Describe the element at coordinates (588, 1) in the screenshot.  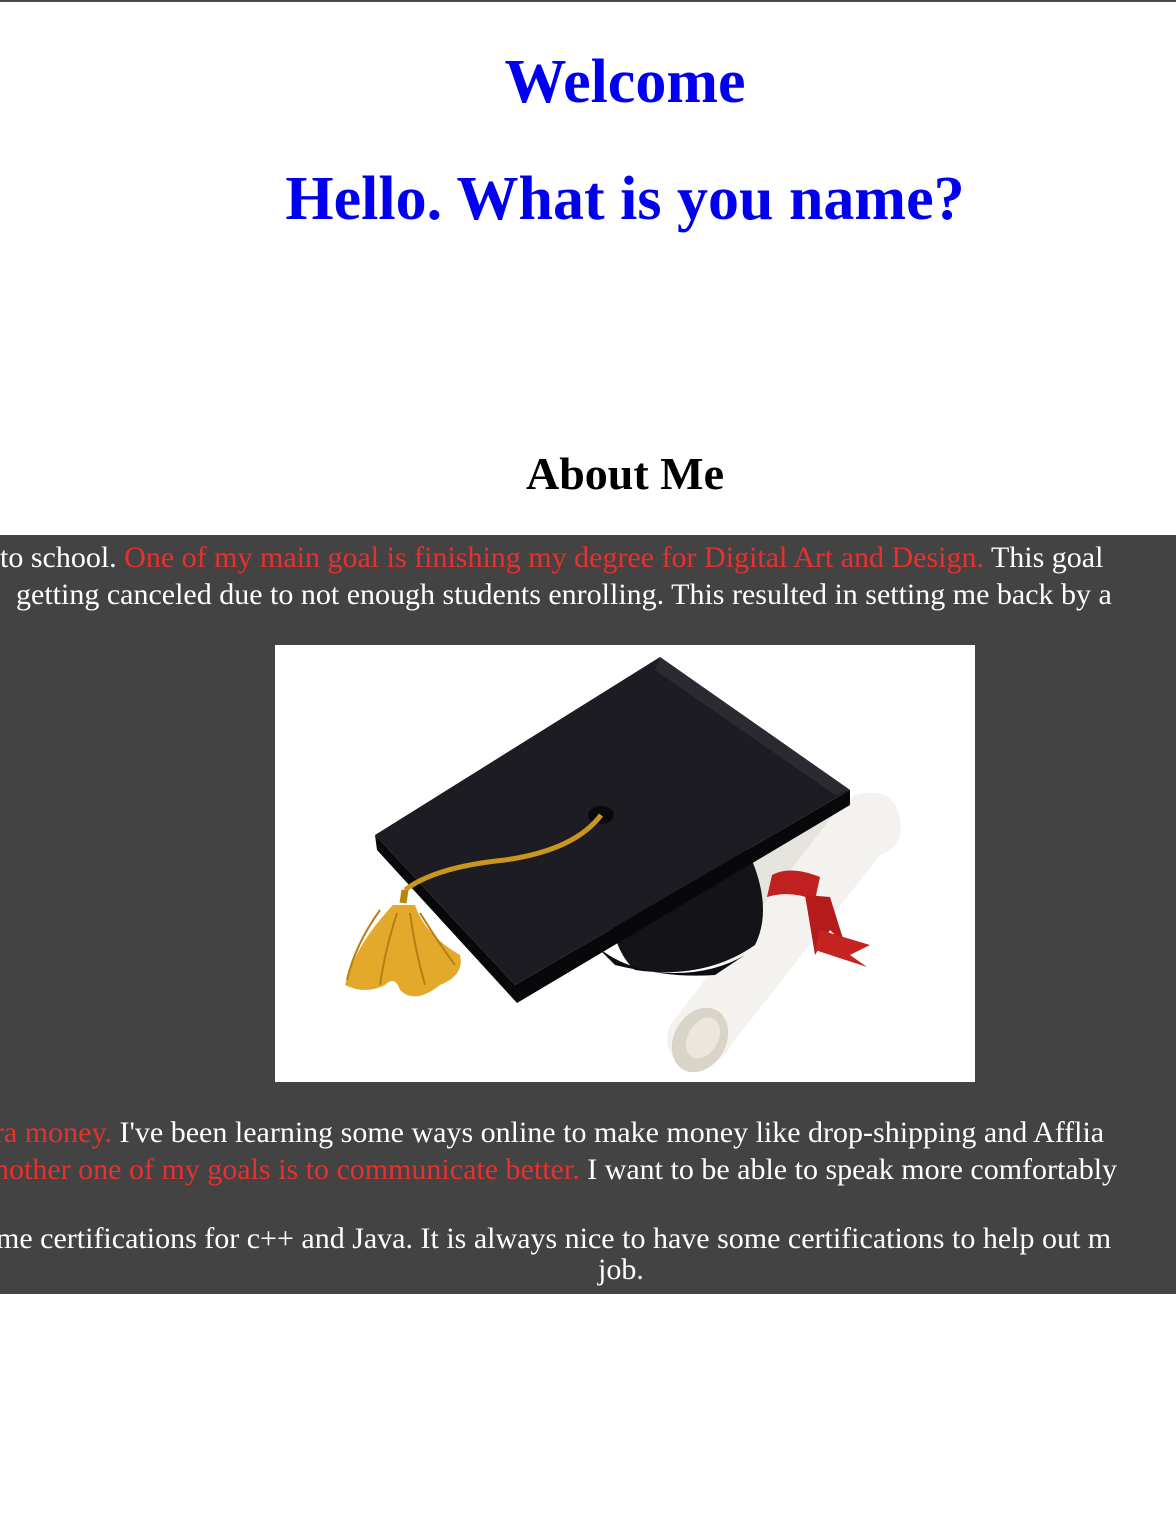
I see `top-border` at that location.